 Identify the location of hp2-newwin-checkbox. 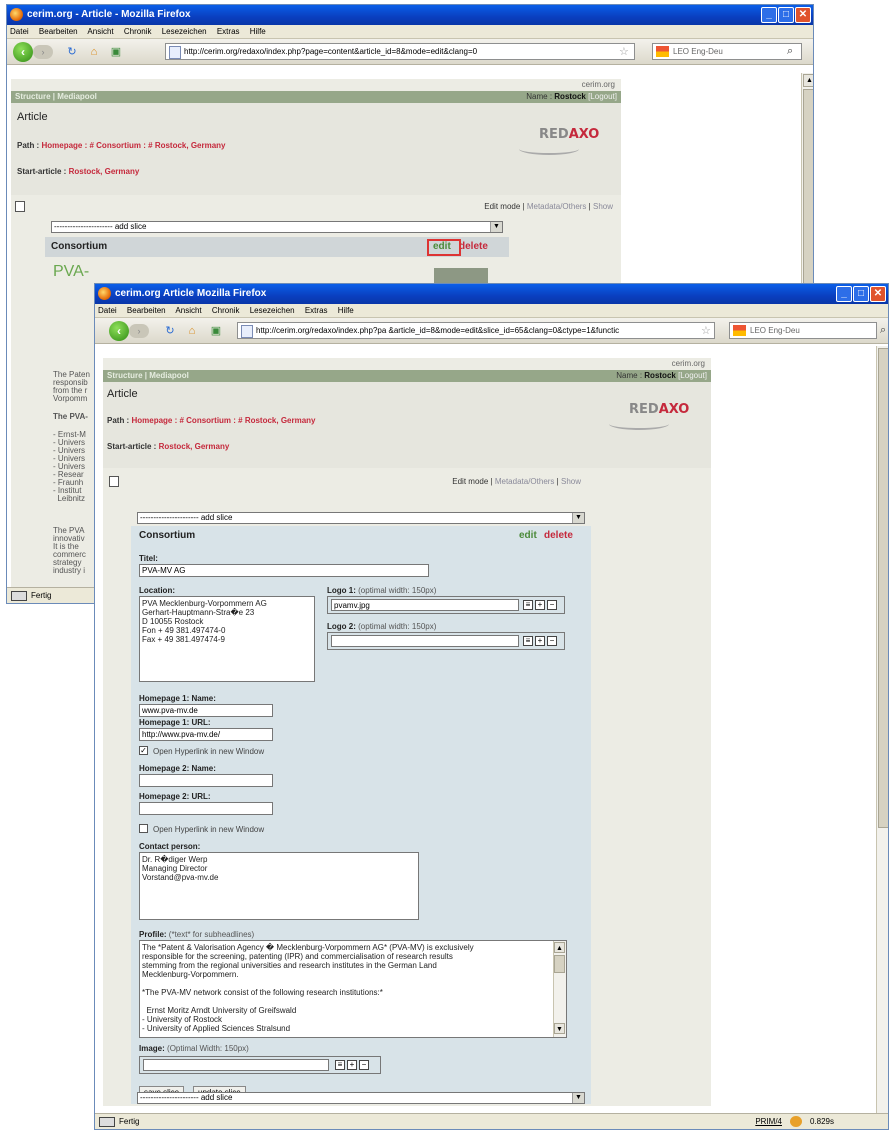
(143, 828).